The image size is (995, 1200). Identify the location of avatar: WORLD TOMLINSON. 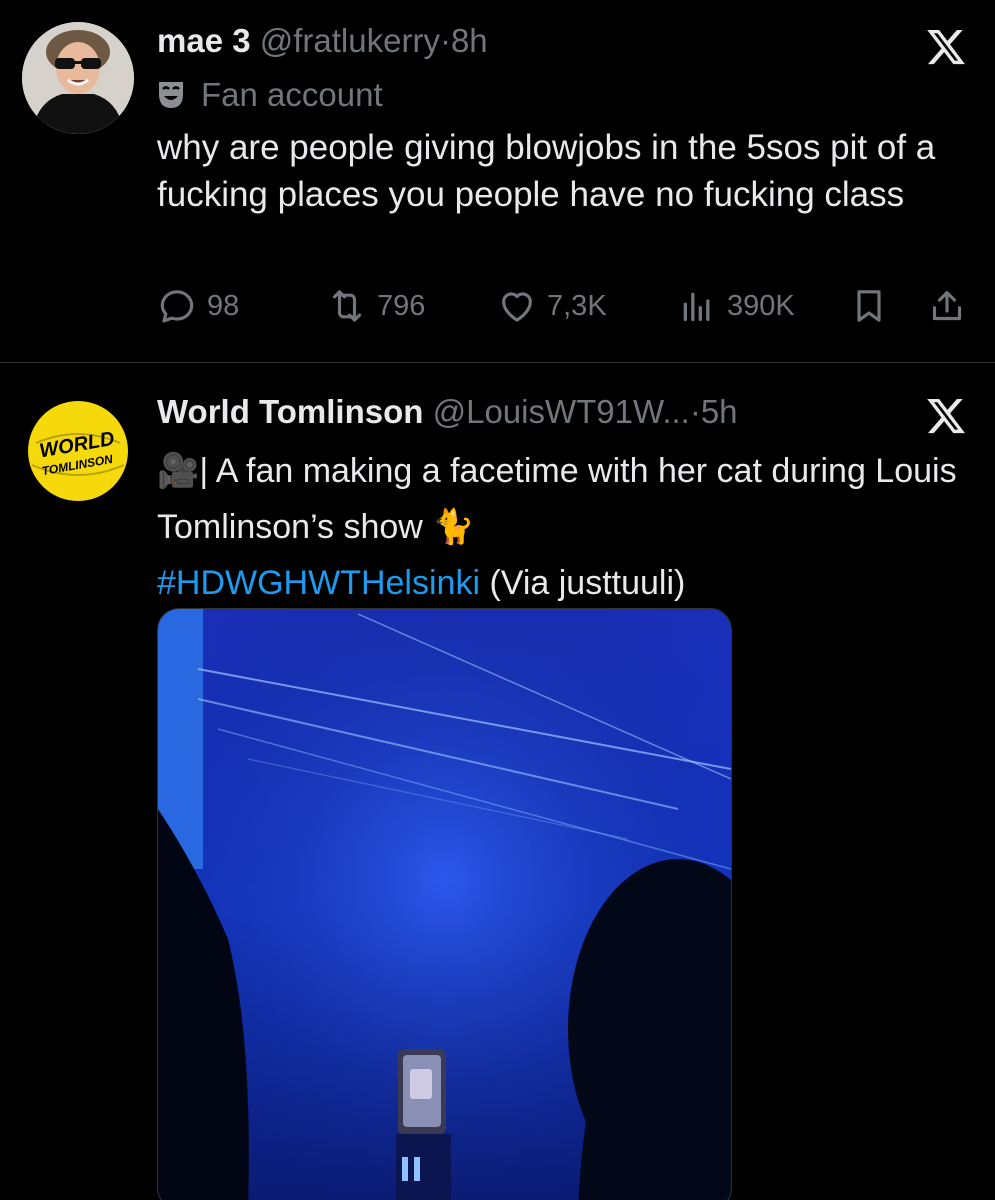
(78, 451).